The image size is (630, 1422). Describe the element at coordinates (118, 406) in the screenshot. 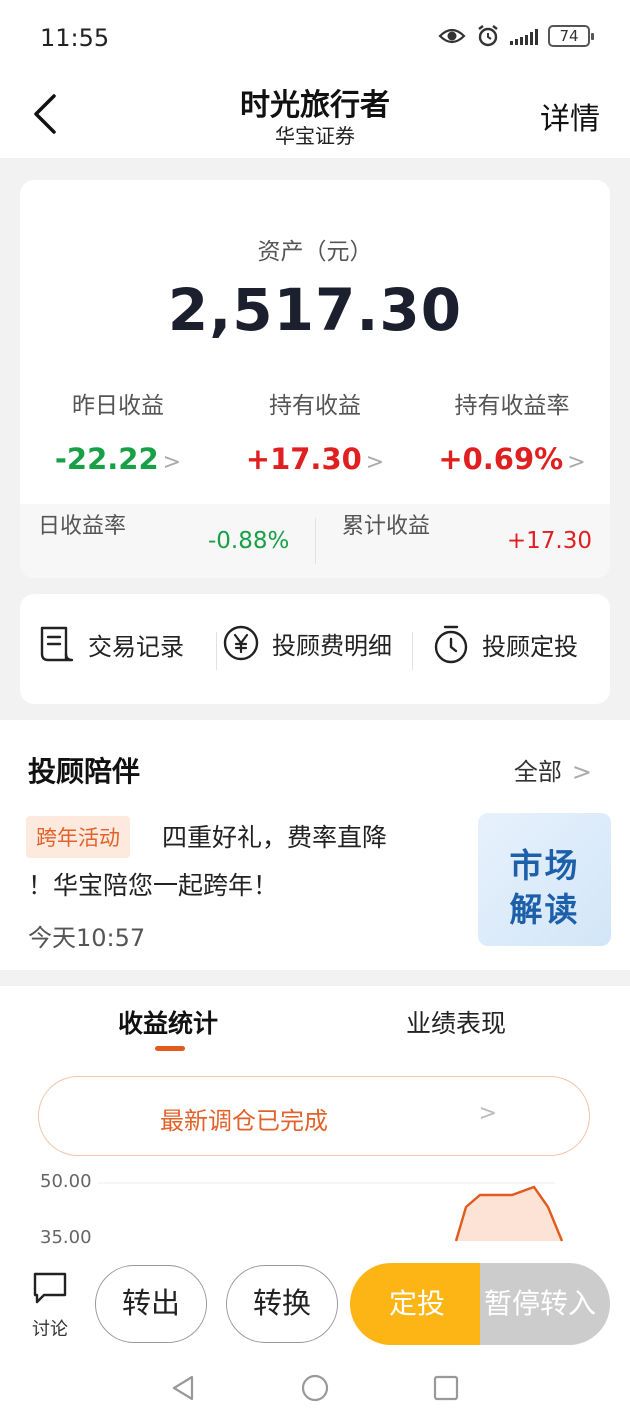

I see `stat-label: 昨日收益` at that location.